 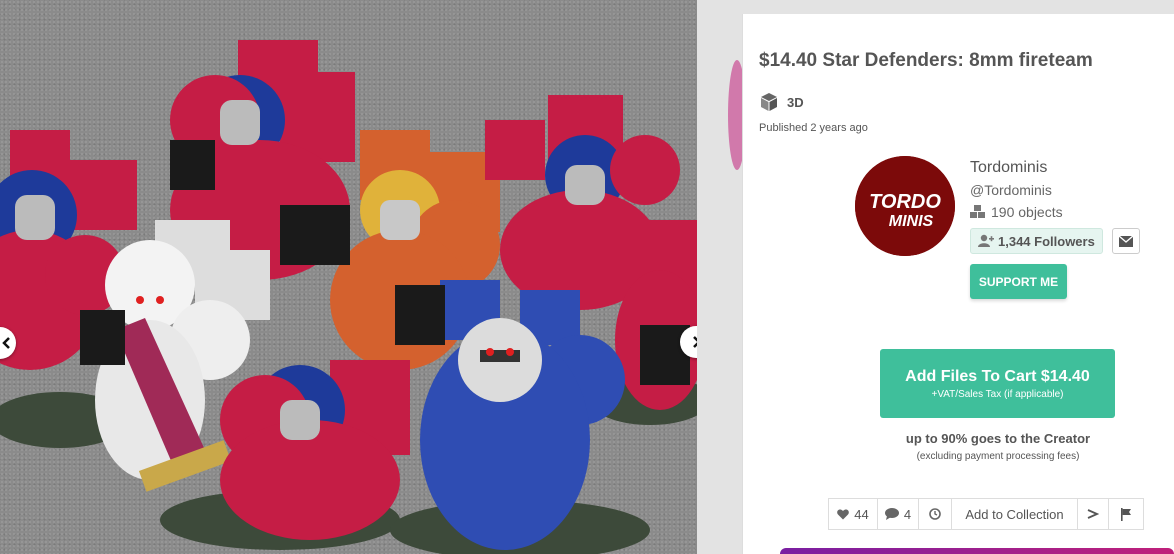 I want to click on share-icon, so click(x=1093, y=514).